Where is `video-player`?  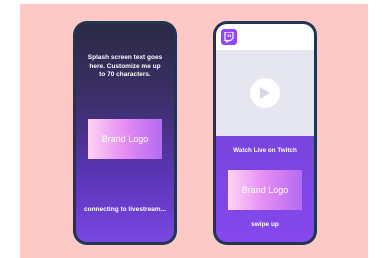 video-player is located at coordinates (265, 93).